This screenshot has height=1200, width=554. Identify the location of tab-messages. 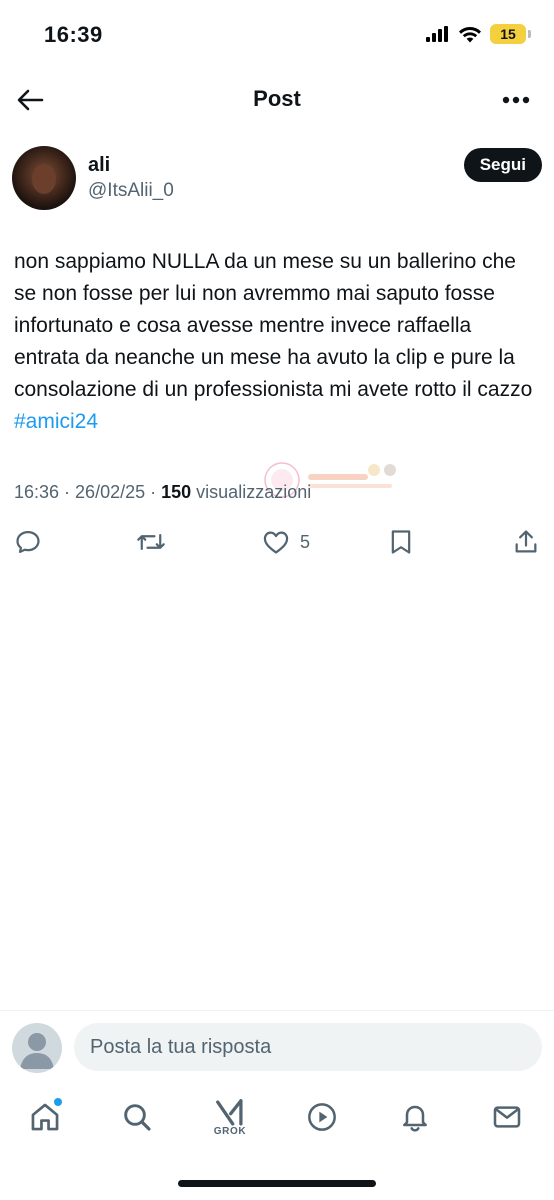
(507, 1117).